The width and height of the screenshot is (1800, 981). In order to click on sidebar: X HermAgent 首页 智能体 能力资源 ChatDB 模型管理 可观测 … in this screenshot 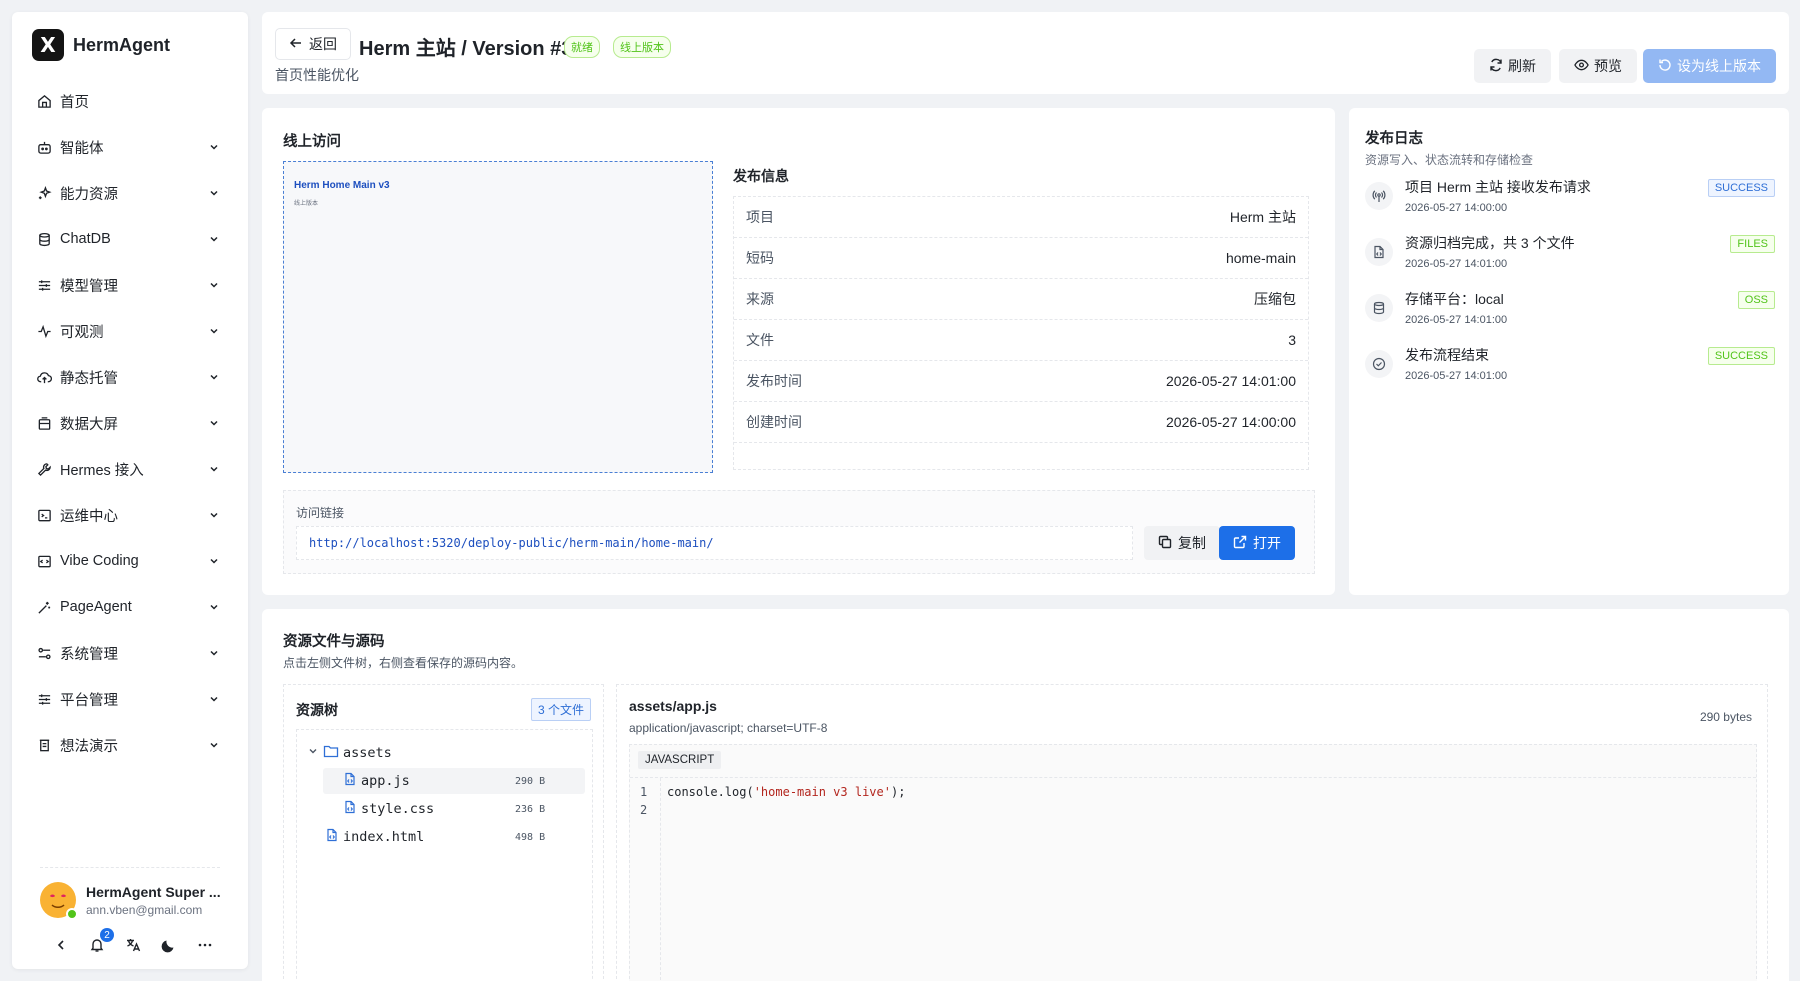, I will do `click(130, 490)`.